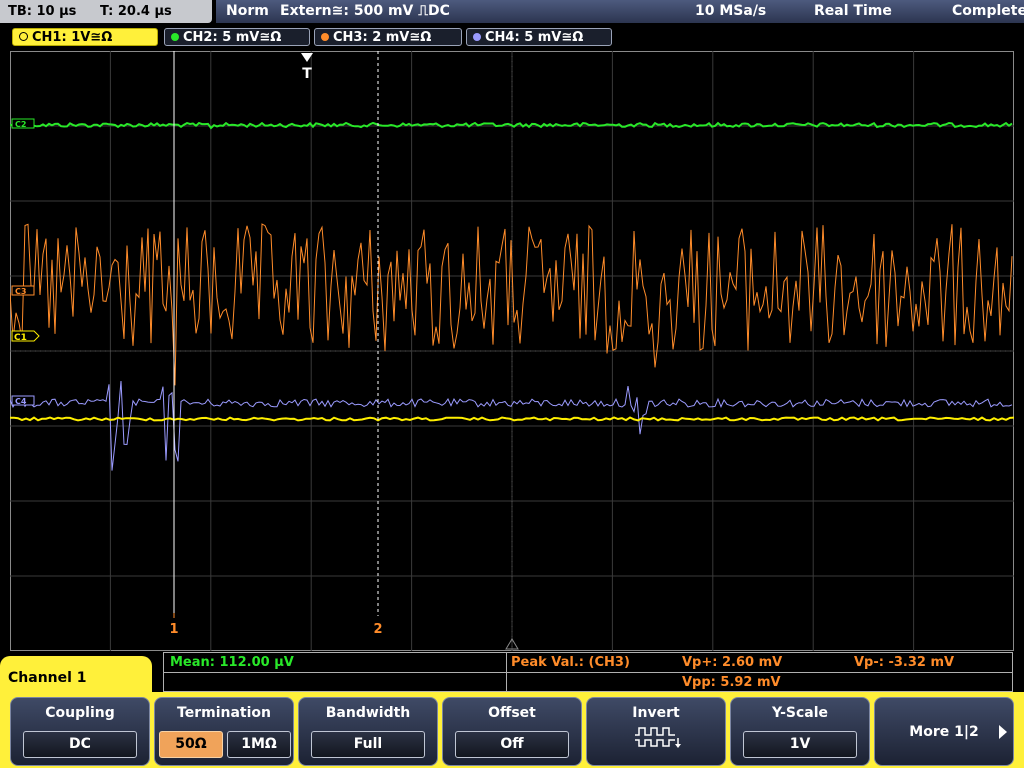 This screenshot has height=768, width=1024. I want to click on ch1-dot-icon, so click(23, 36).